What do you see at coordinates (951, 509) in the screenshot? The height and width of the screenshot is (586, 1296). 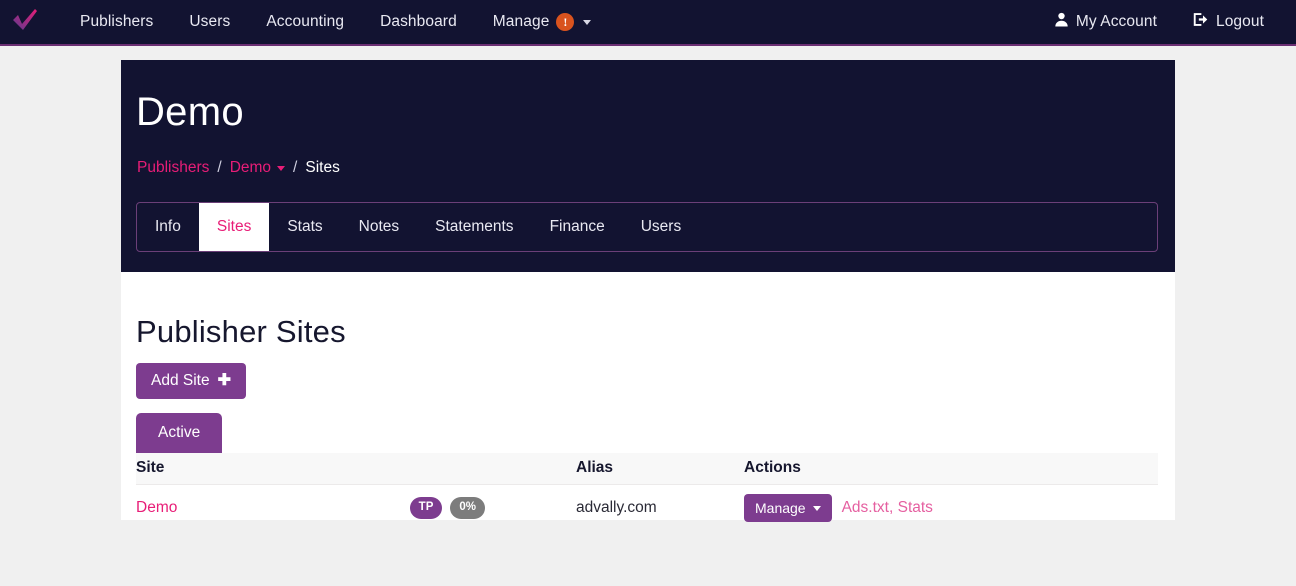 I see `cell-actions: Manage Ads.txt, Stats` at bounding box center [951, 509].